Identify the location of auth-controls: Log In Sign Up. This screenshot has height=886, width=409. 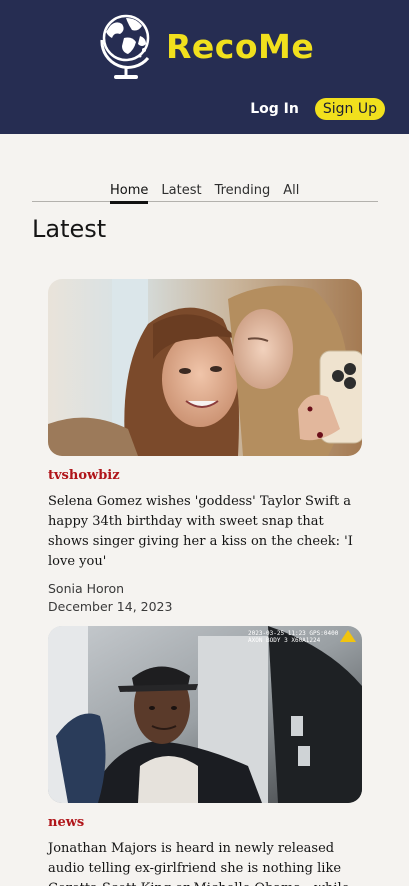
(317, 109).